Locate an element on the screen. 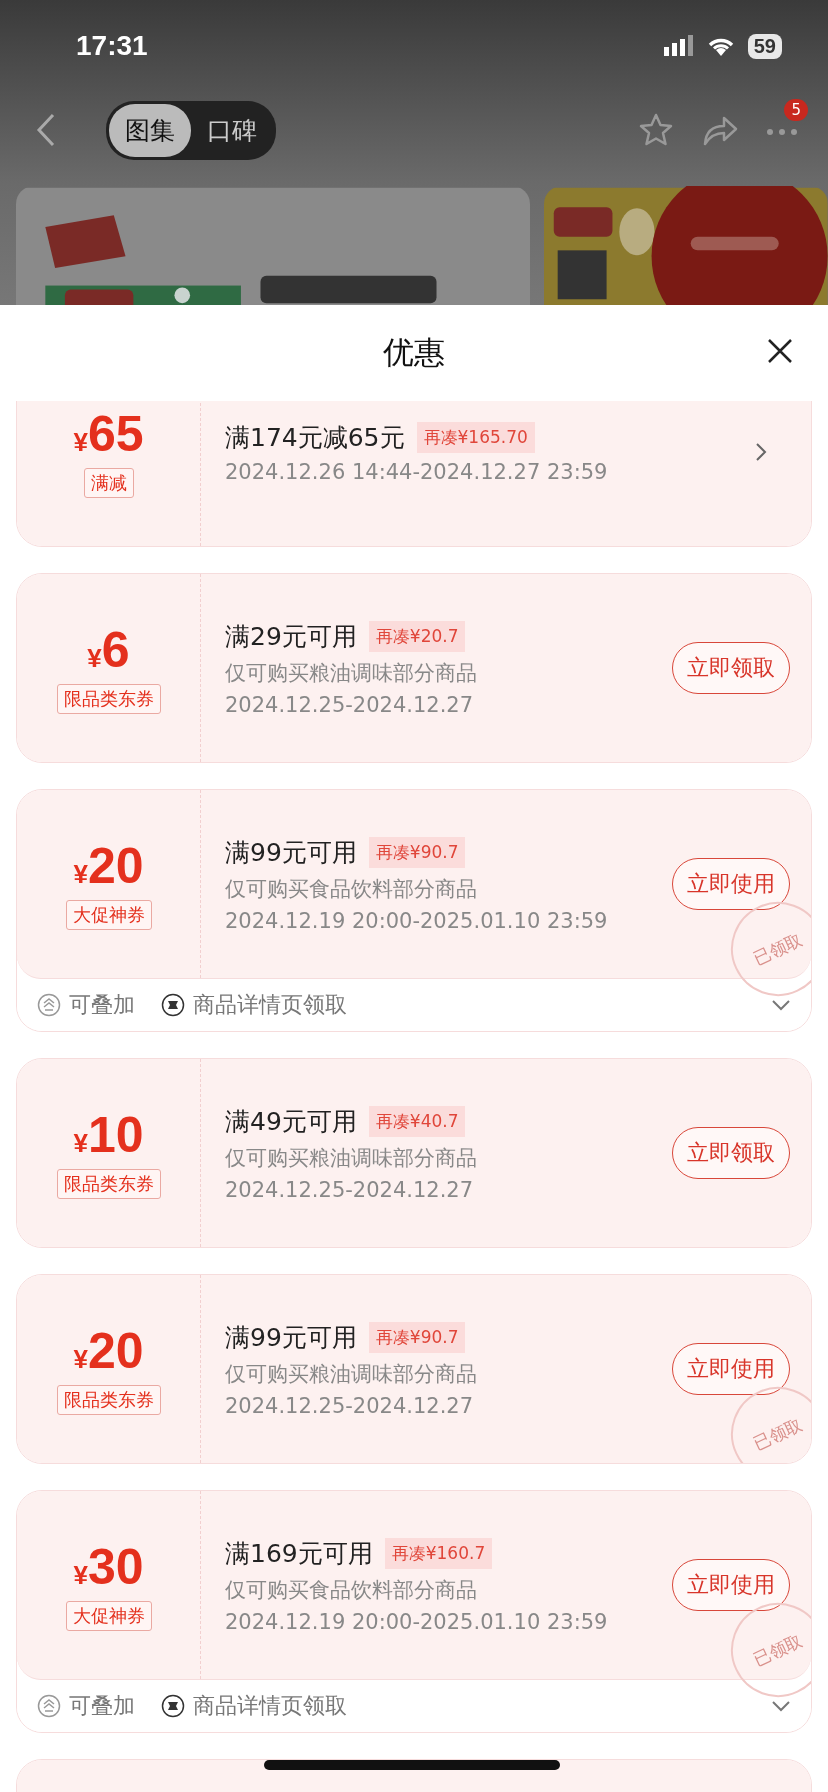 The width and height of the screenshot is (828, 1792). remaining-amount-tag: 再凑¥20.7 is located at coordinates (417, 636).